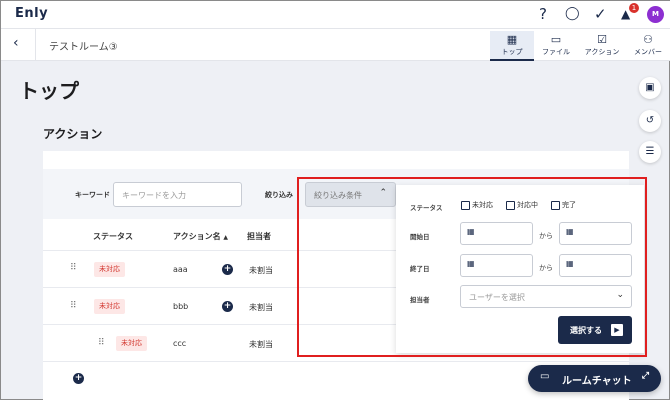 This screenshot has height=400, width=670. Describe the element at coordinates (279, 195) in the screenshot. I see `narrow-label: 絞り込み` at that location.